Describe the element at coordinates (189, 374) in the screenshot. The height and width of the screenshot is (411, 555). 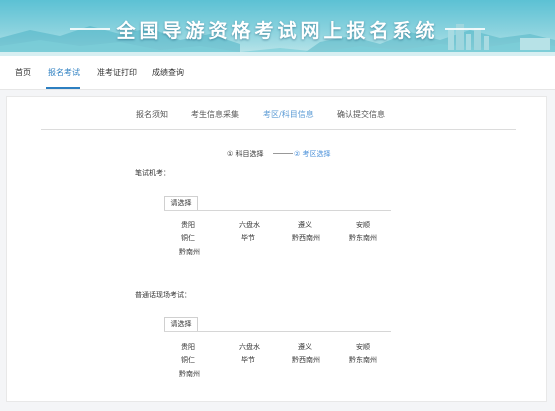
I see `oral-city-option: 黔南州` at that location.